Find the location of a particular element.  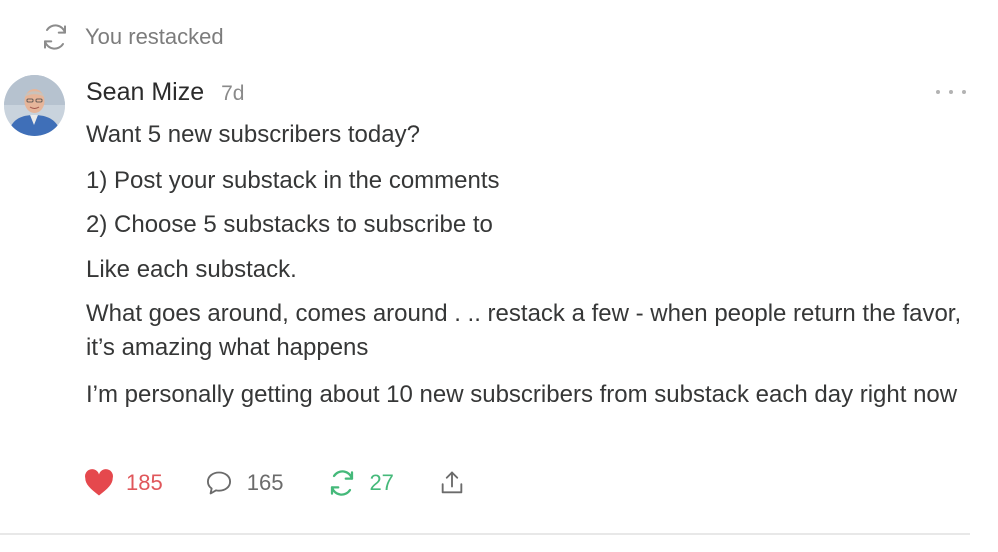

comment-count: 165 is located at coordinates (265, 482).